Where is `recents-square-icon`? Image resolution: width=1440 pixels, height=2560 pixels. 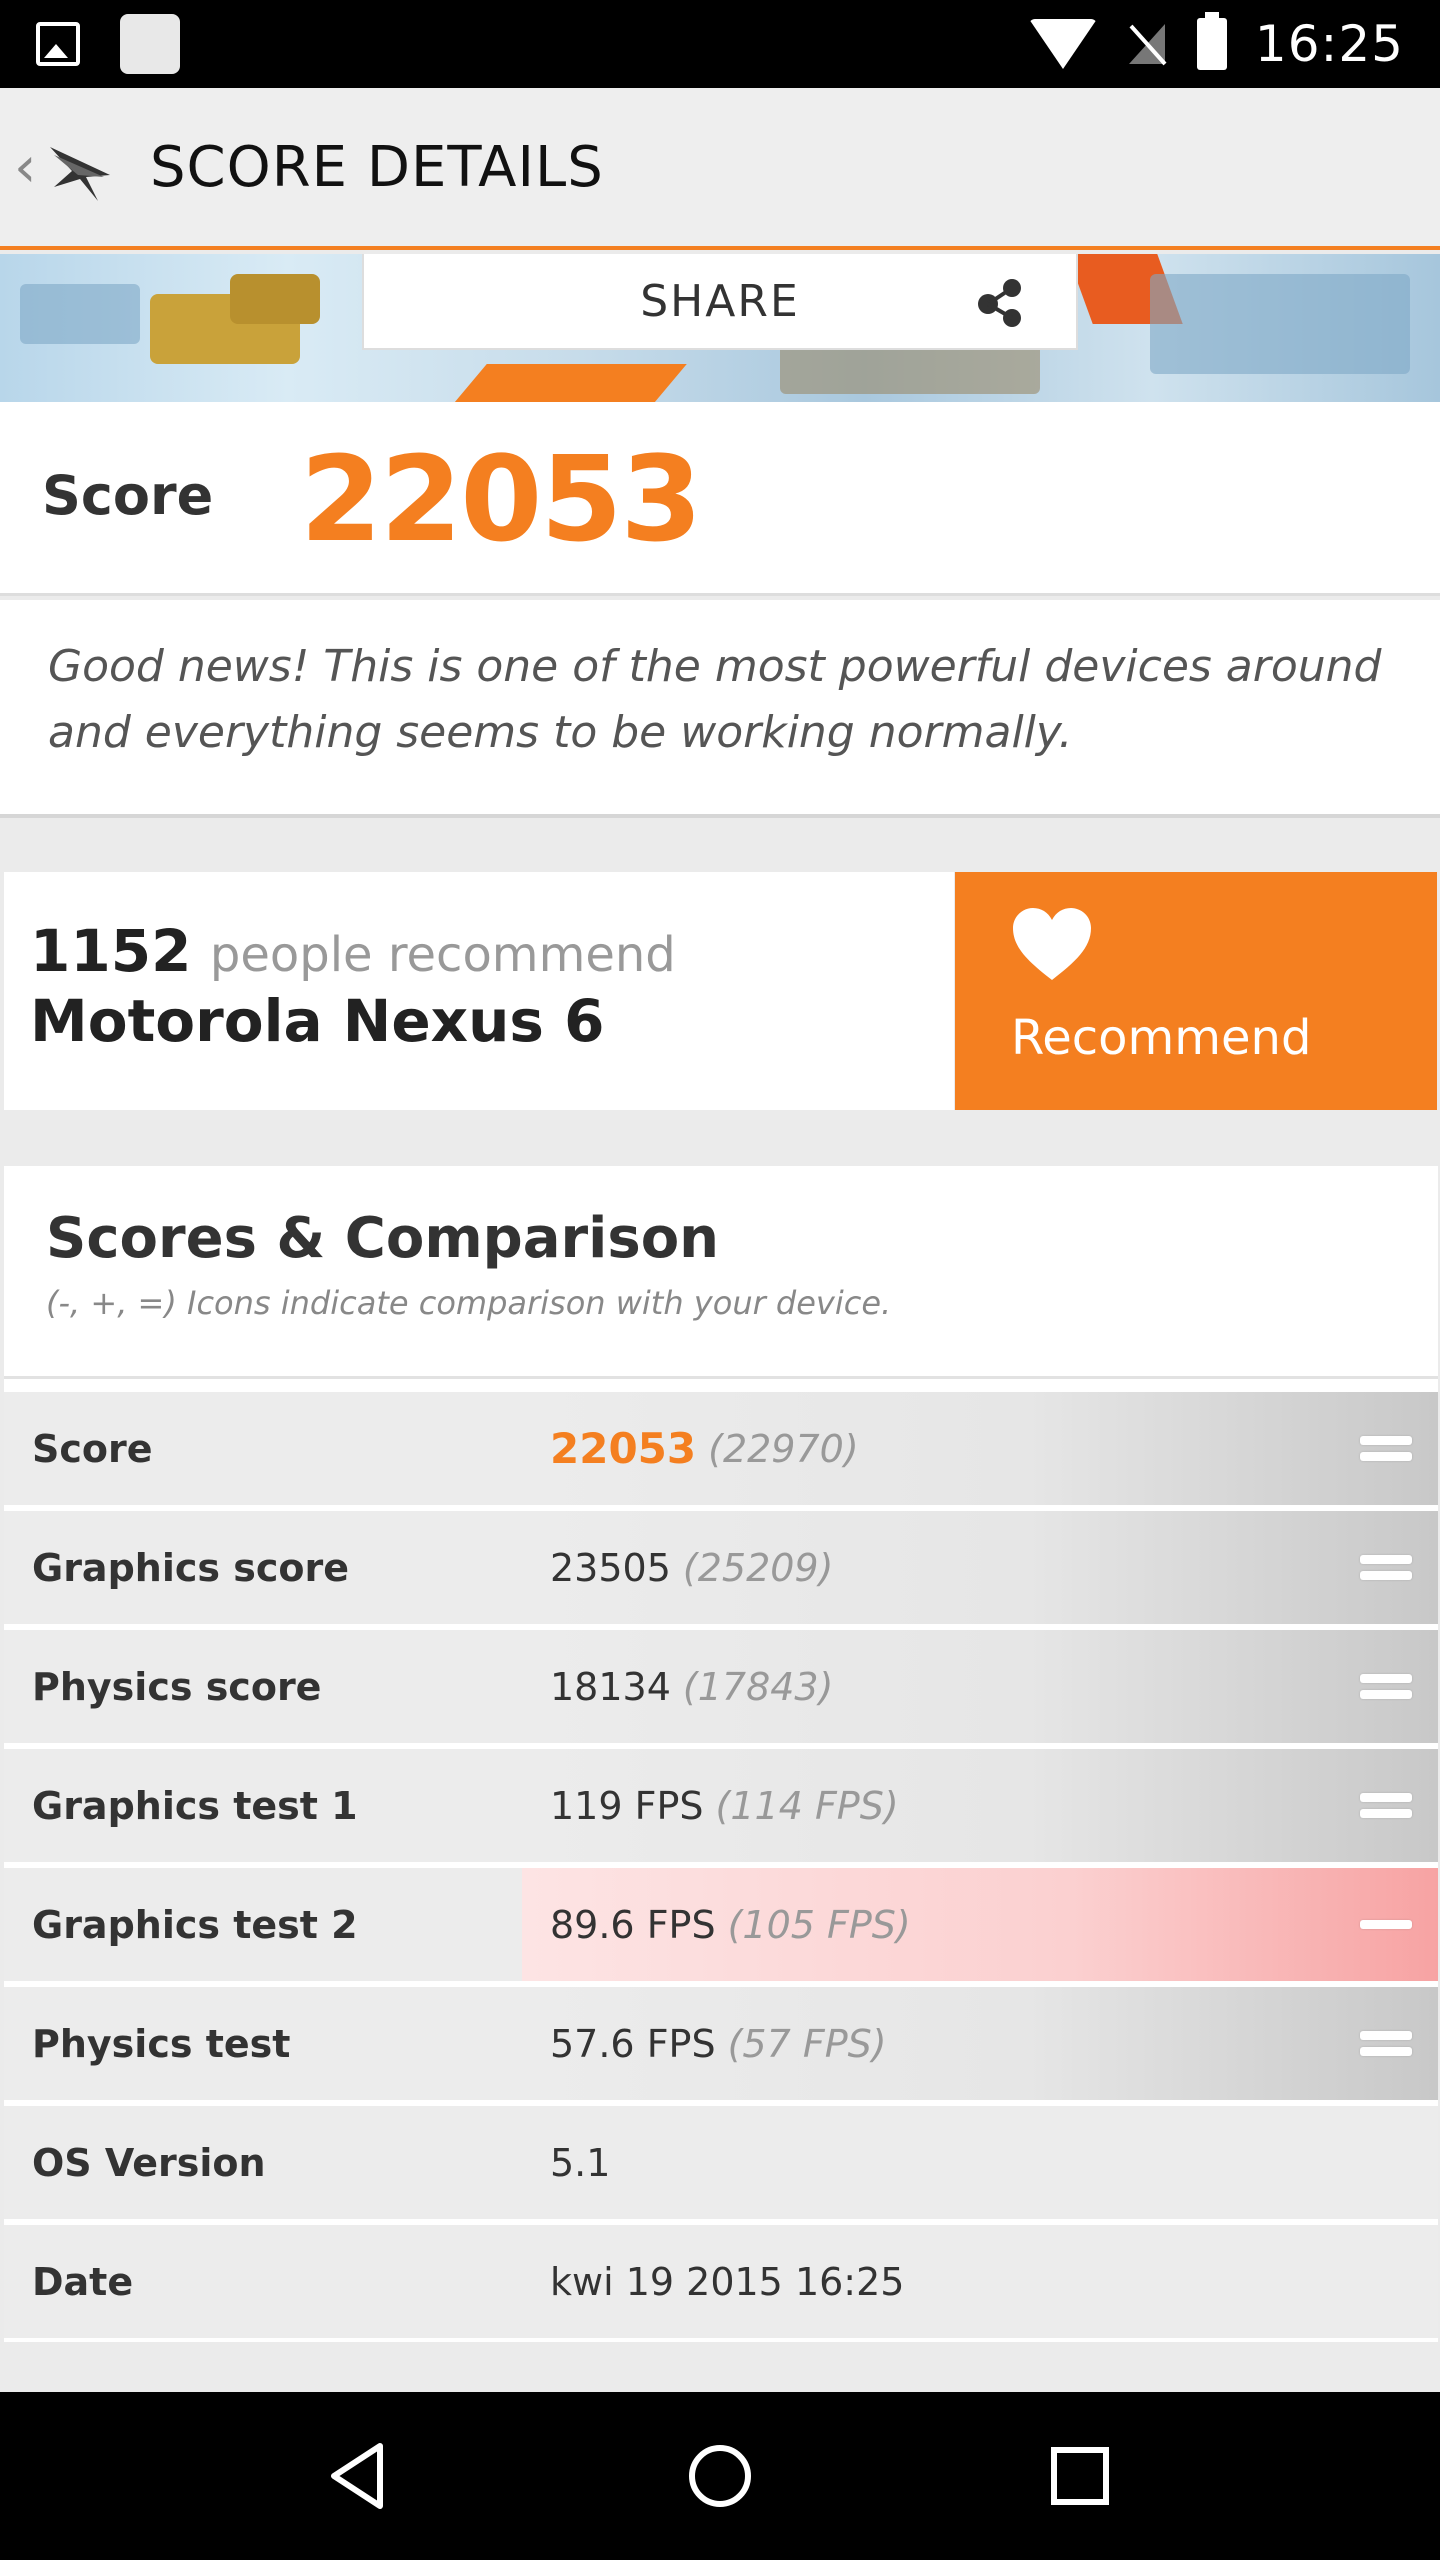
recents-square-icon is located at coordinates (1080, 2476).